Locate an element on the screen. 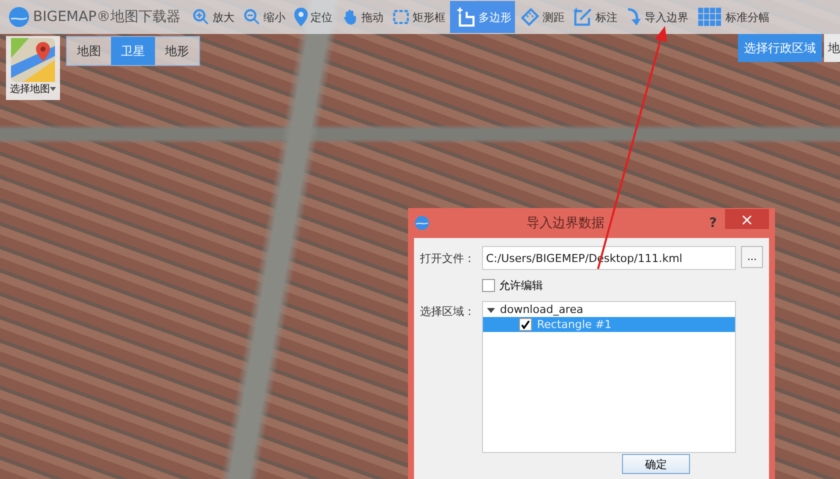 This screenshot has height=479, width=840. map-type-tab: 地形 is located at coordinates (177, 51).